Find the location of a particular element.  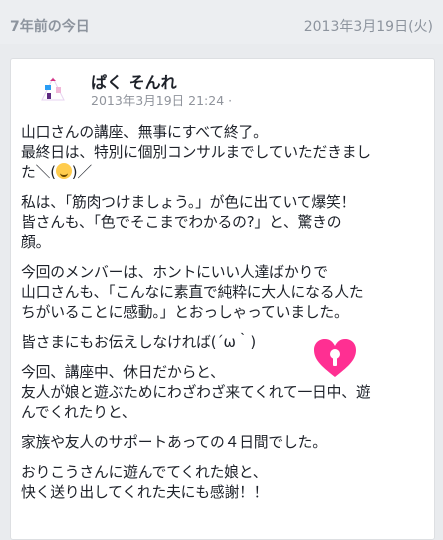

post-paragraph: 皆さまにもお伝えしなければ(´ω｀) is located at coordinates (226, 343).